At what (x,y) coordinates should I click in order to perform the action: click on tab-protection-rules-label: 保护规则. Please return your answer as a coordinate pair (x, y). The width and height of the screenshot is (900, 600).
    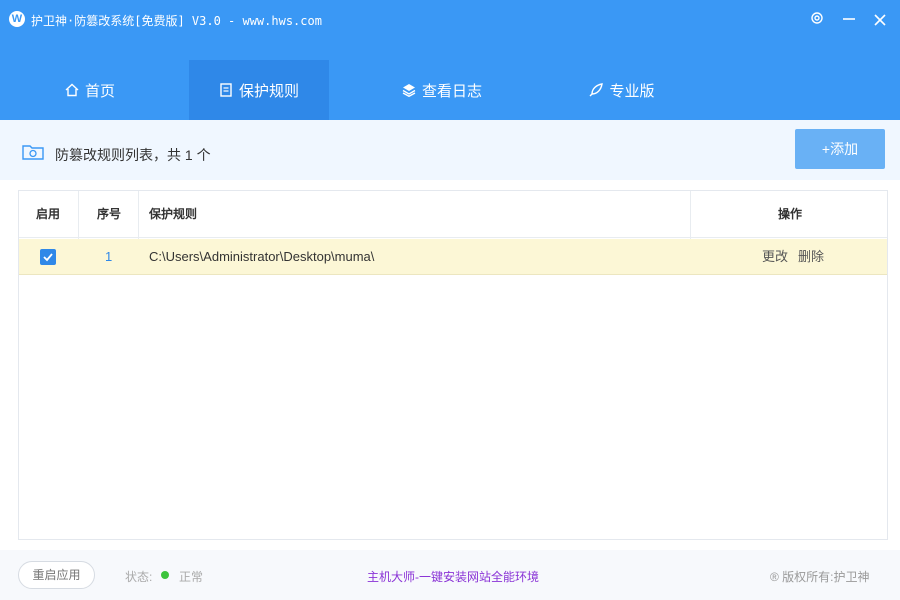
    Looking at the image, I should click on (268, 91).